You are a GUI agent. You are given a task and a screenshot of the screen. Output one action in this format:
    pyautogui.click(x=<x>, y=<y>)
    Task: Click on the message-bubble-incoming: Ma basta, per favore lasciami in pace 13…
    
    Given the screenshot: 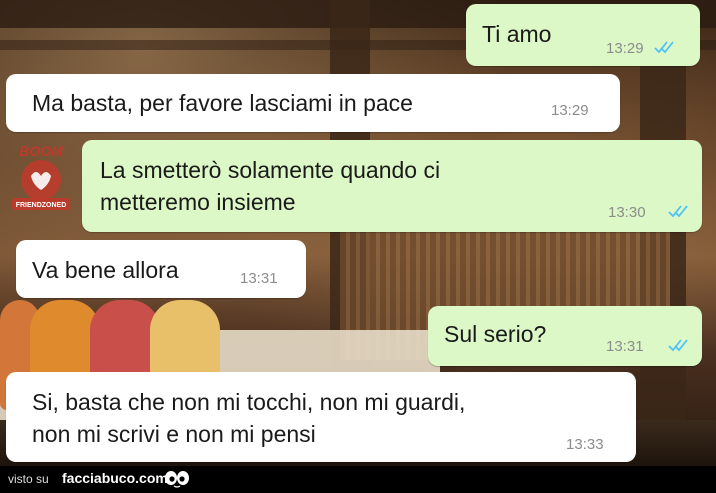 What is the action you would take?
    pyautogui.click(x=313, y=103)
    